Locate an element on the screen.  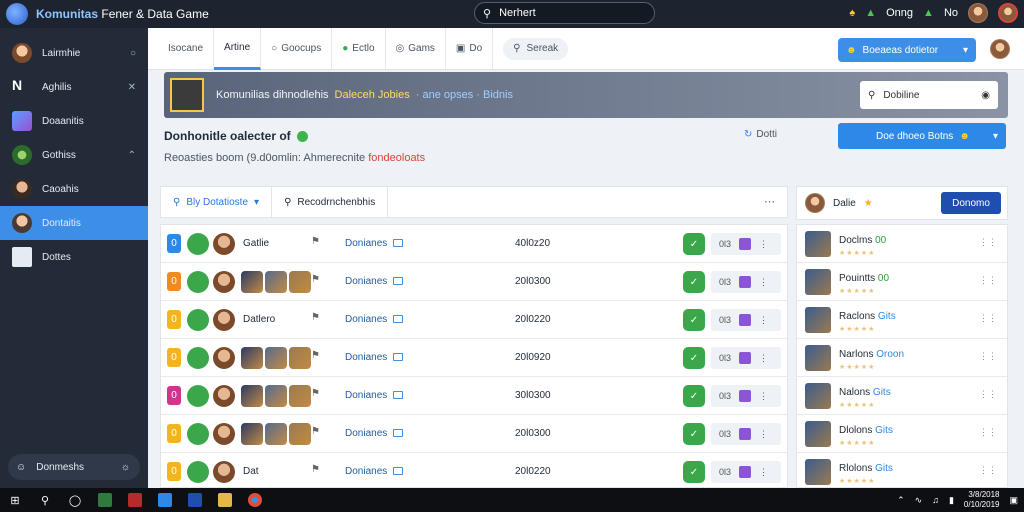
user-avatar is located at coordinates (978, 13).